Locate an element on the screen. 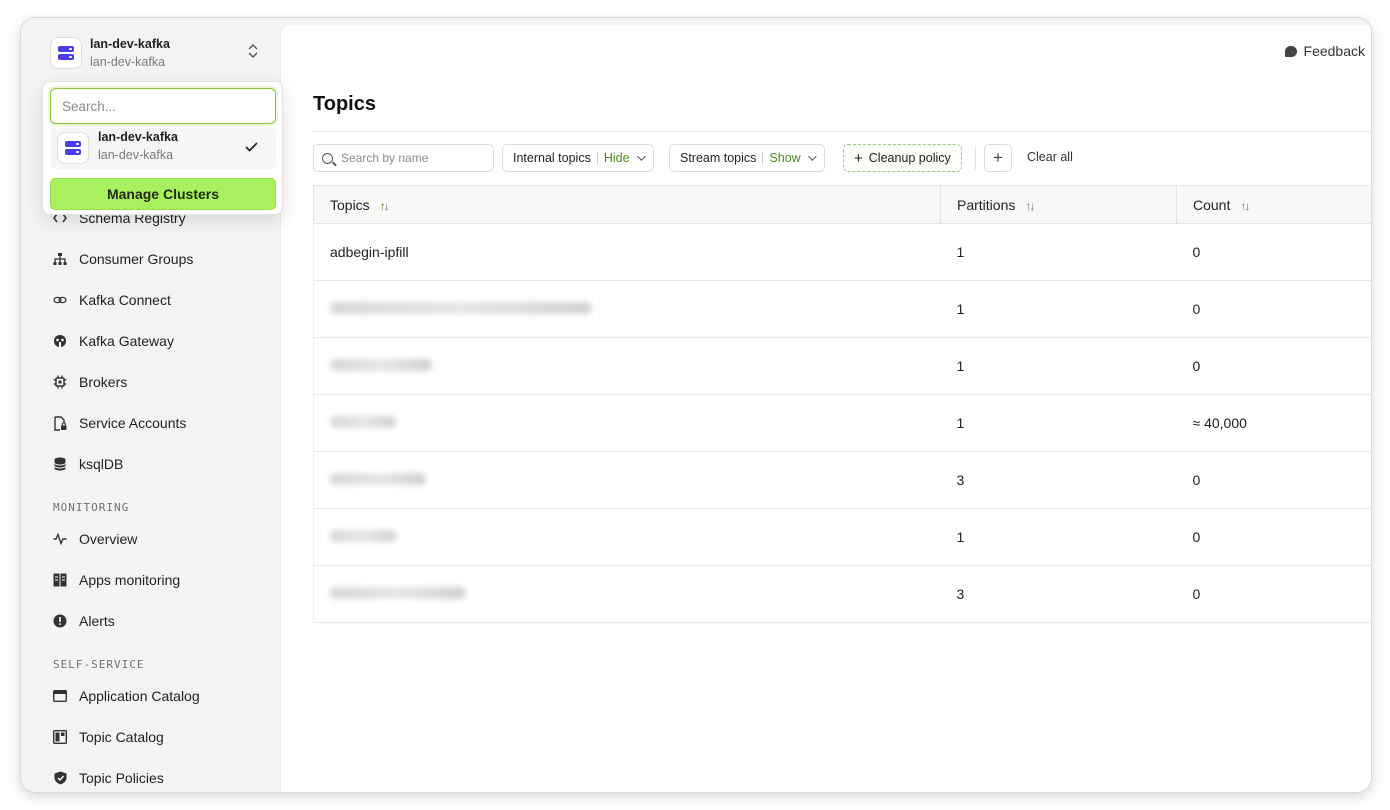  cluster-option: lan-dev-kafka lan-dev-kafka is located at coordinates (163, 148).